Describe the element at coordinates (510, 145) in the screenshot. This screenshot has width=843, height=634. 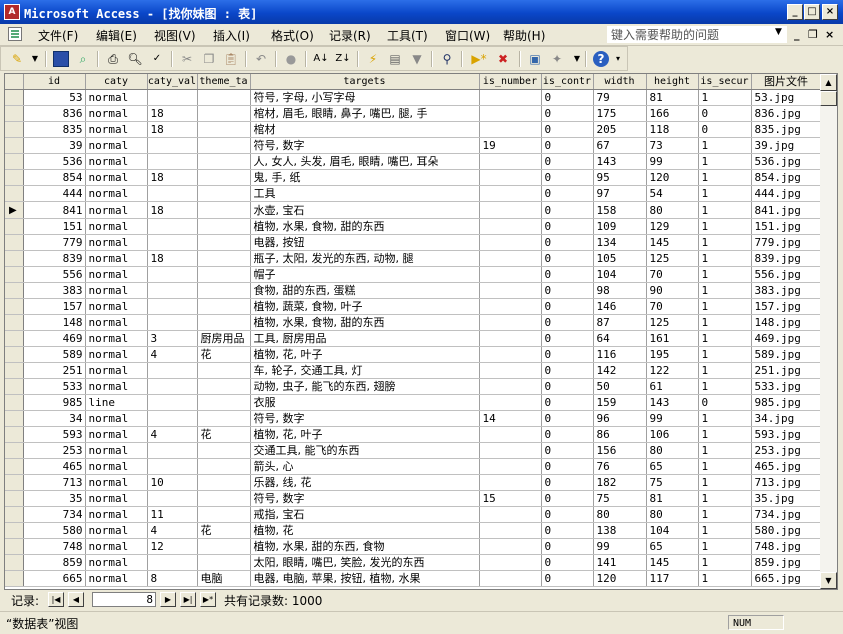
I see `table-cell: 19` at that location.